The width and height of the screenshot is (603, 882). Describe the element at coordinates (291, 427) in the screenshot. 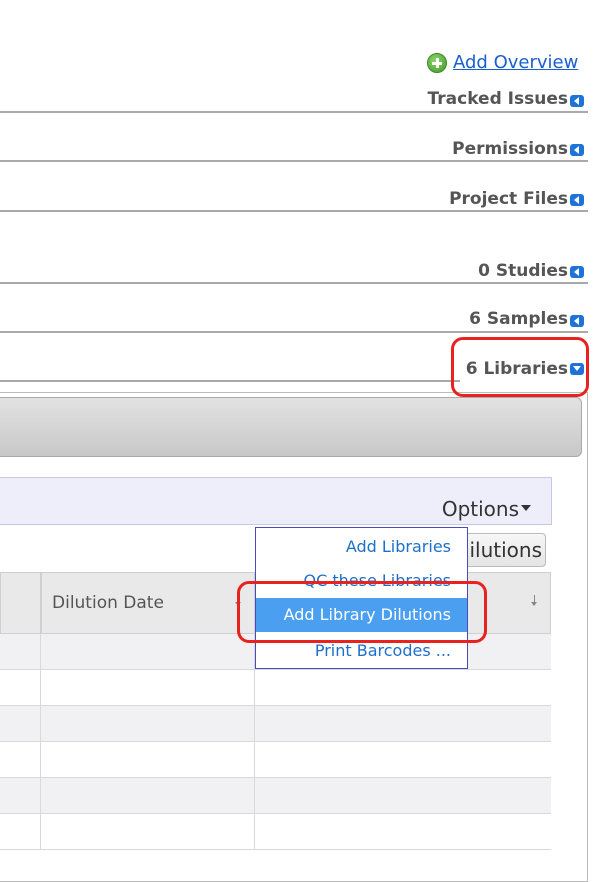

I see `panel-header-bar` at that location.